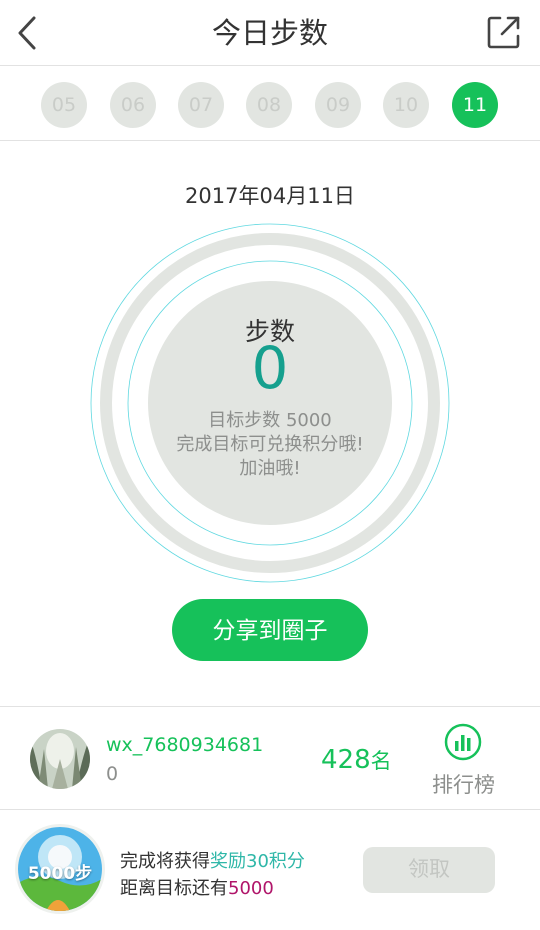  I want to click on steps-value: 0, so click(270, 368).